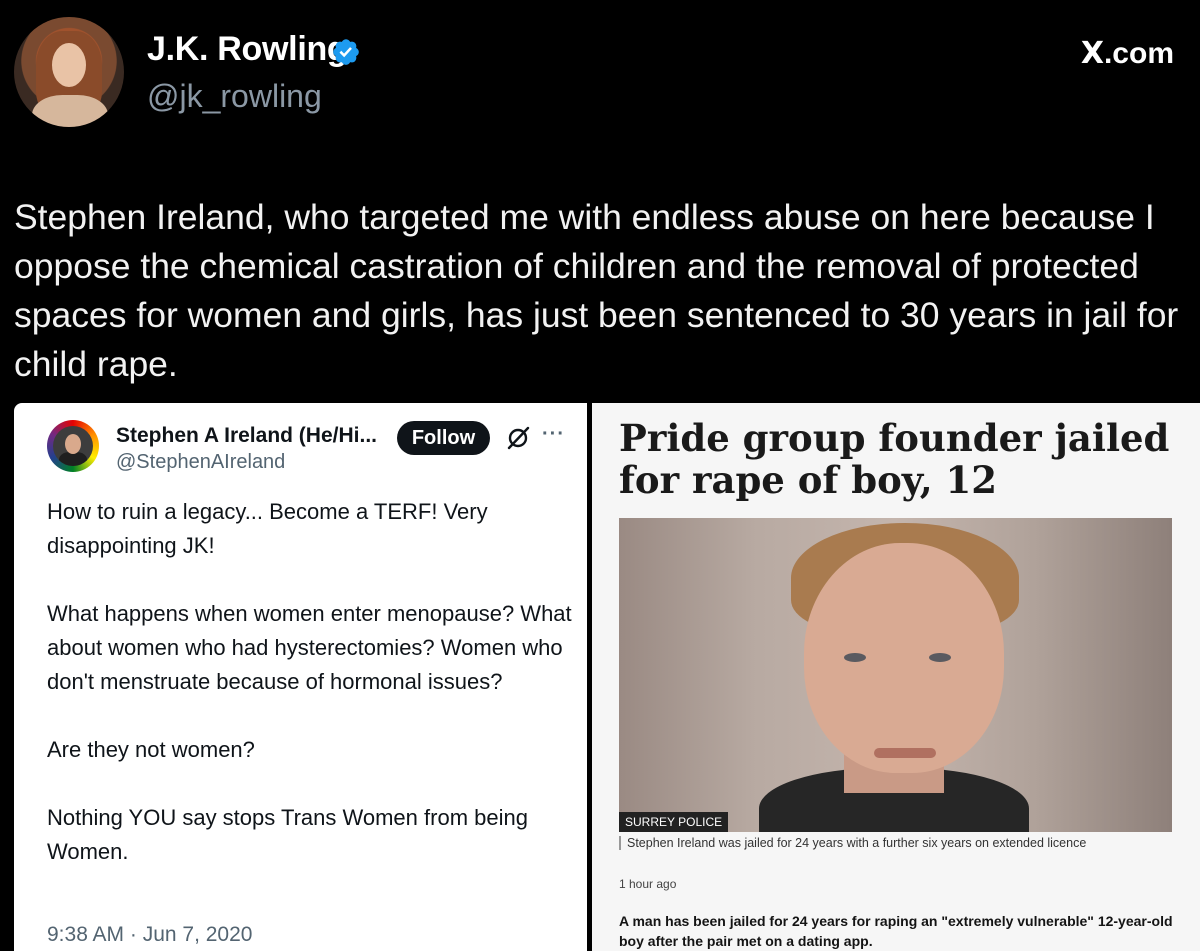 This screenshot has width=1200, height=951. What do you see at coordinates (600, 70) in the screenshot?
I see `tweet-header: J.K. Rowling @jk_rowling X.com` at bounding box center [600, 70].